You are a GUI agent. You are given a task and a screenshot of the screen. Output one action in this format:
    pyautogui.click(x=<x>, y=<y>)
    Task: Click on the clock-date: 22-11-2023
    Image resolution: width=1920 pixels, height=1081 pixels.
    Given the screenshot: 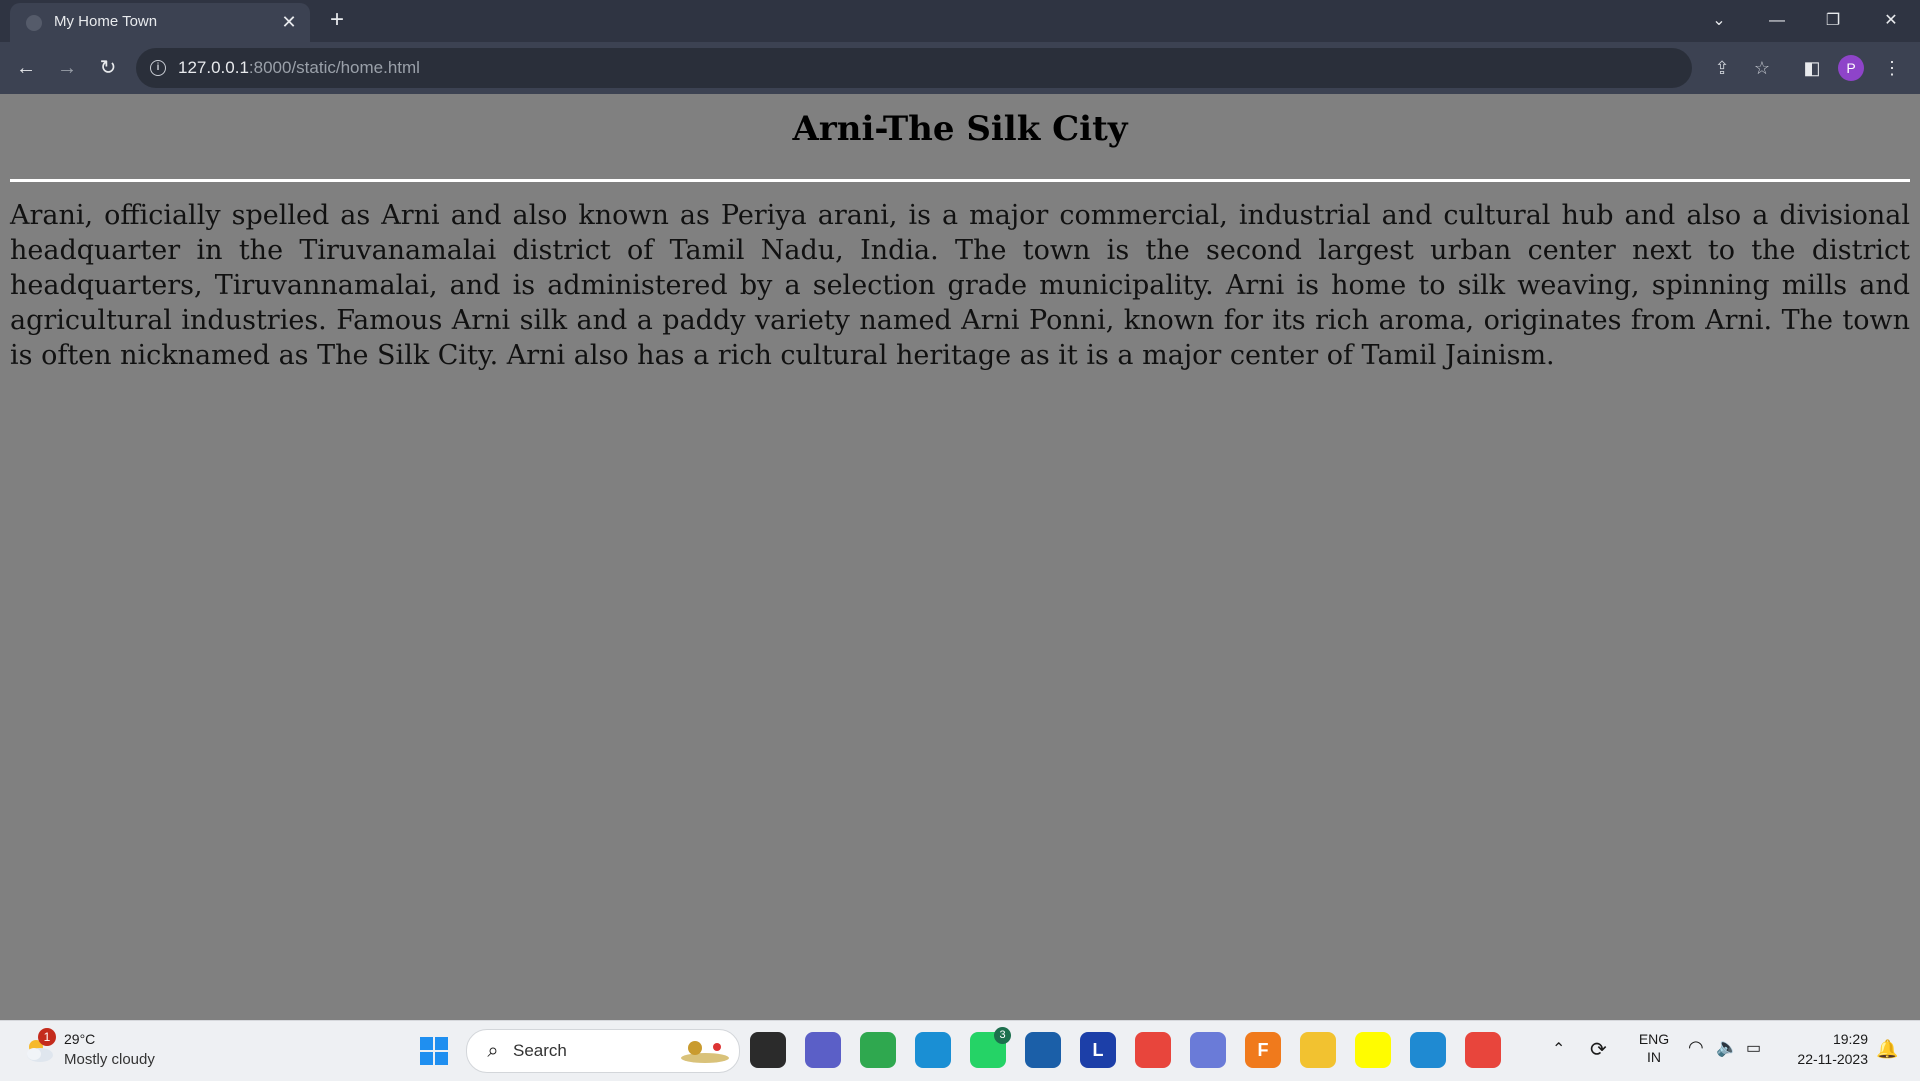 What is the action you would take?
    pyautogui.click(x=1824, y=1059)
    